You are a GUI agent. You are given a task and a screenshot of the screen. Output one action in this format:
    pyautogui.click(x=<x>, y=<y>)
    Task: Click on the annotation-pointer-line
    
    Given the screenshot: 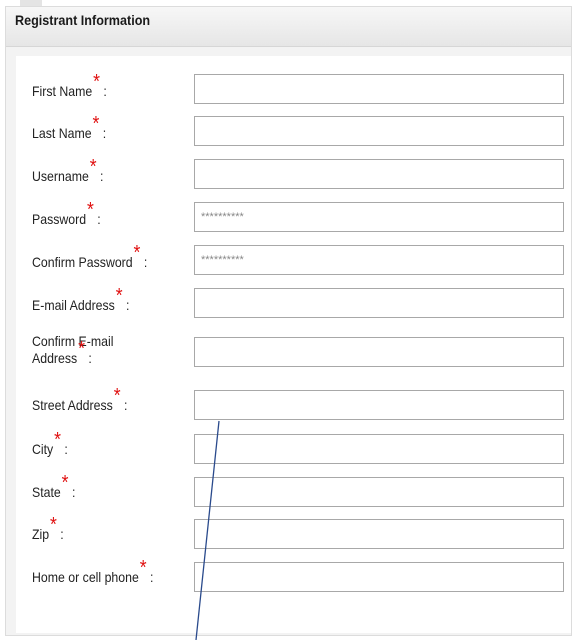 What is the action you would take?
    pyautogui.click(x=207, y=530)
    